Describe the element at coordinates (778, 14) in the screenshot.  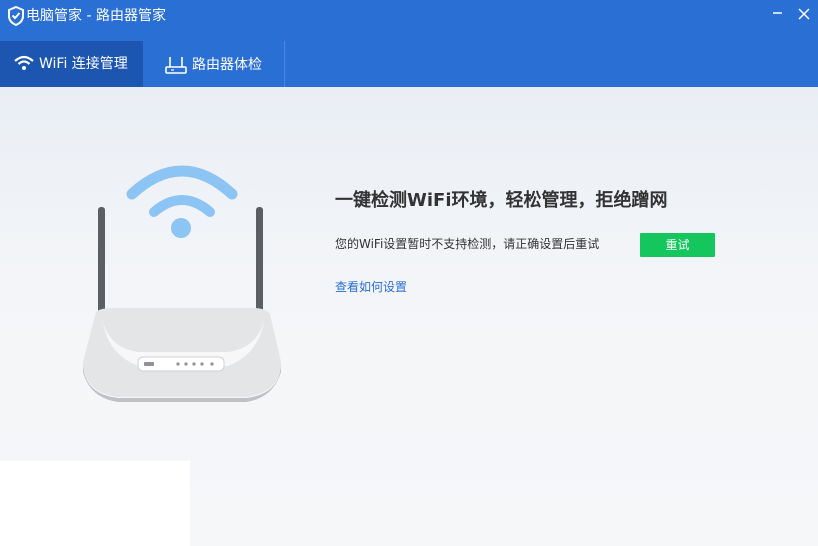
I see `minimize-icon` at that location.